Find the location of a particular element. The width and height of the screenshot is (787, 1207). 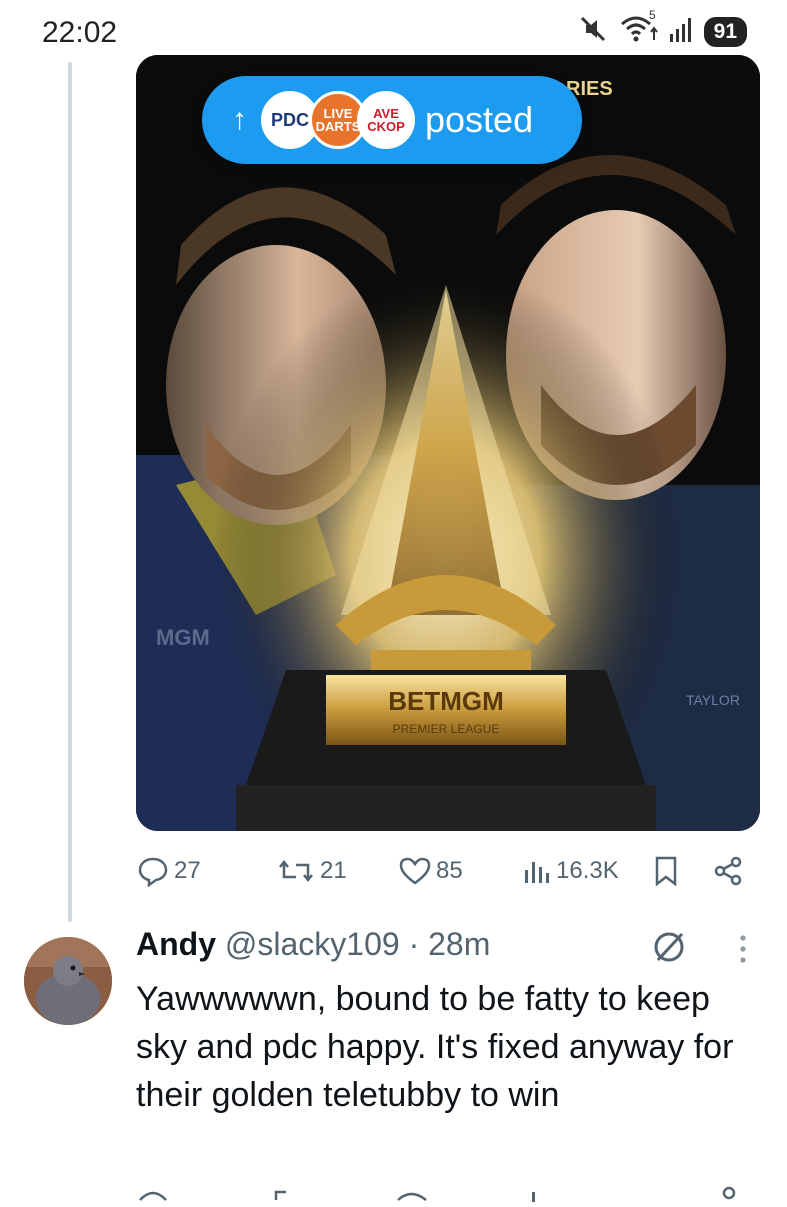

reply-count: 27 is located at coordinates (187, 870).